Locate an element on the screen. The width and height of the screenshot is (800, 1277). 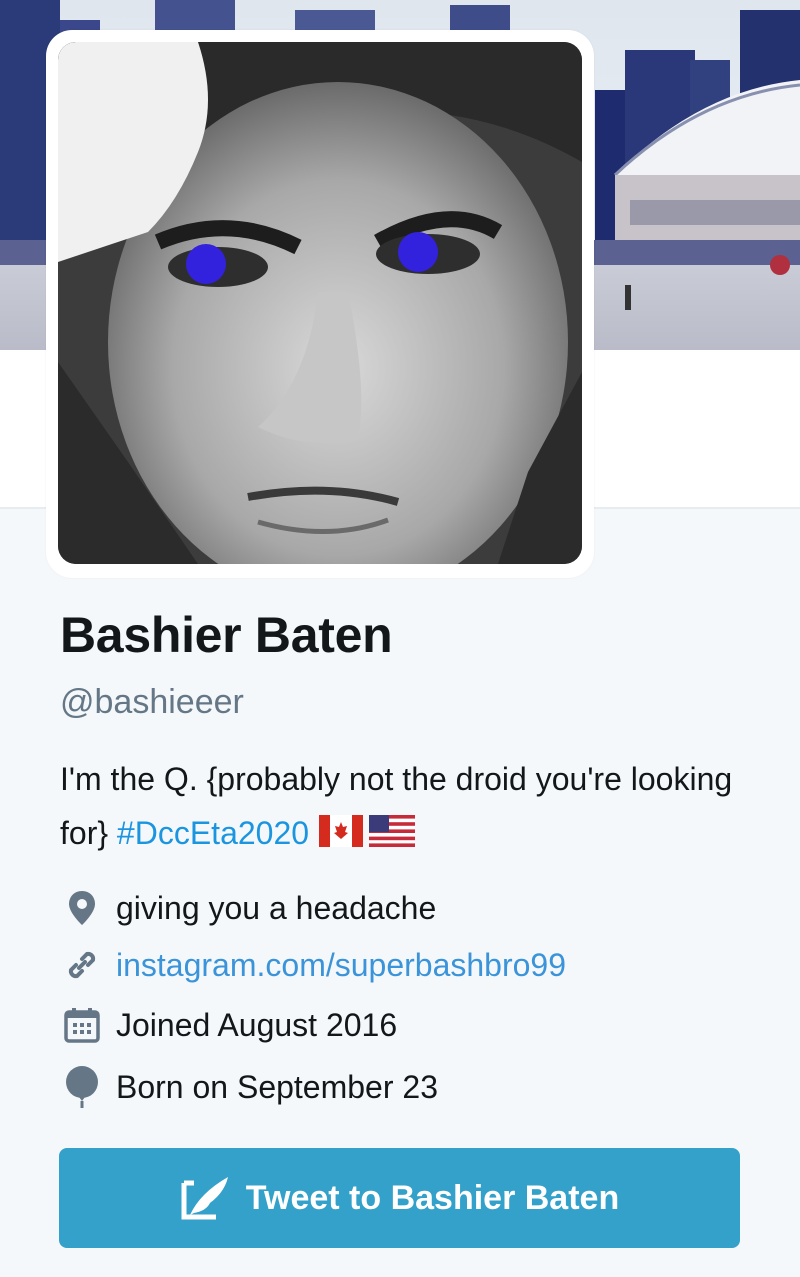
joined-text: Joined August 2016 is located at coordinates (257, 1024).